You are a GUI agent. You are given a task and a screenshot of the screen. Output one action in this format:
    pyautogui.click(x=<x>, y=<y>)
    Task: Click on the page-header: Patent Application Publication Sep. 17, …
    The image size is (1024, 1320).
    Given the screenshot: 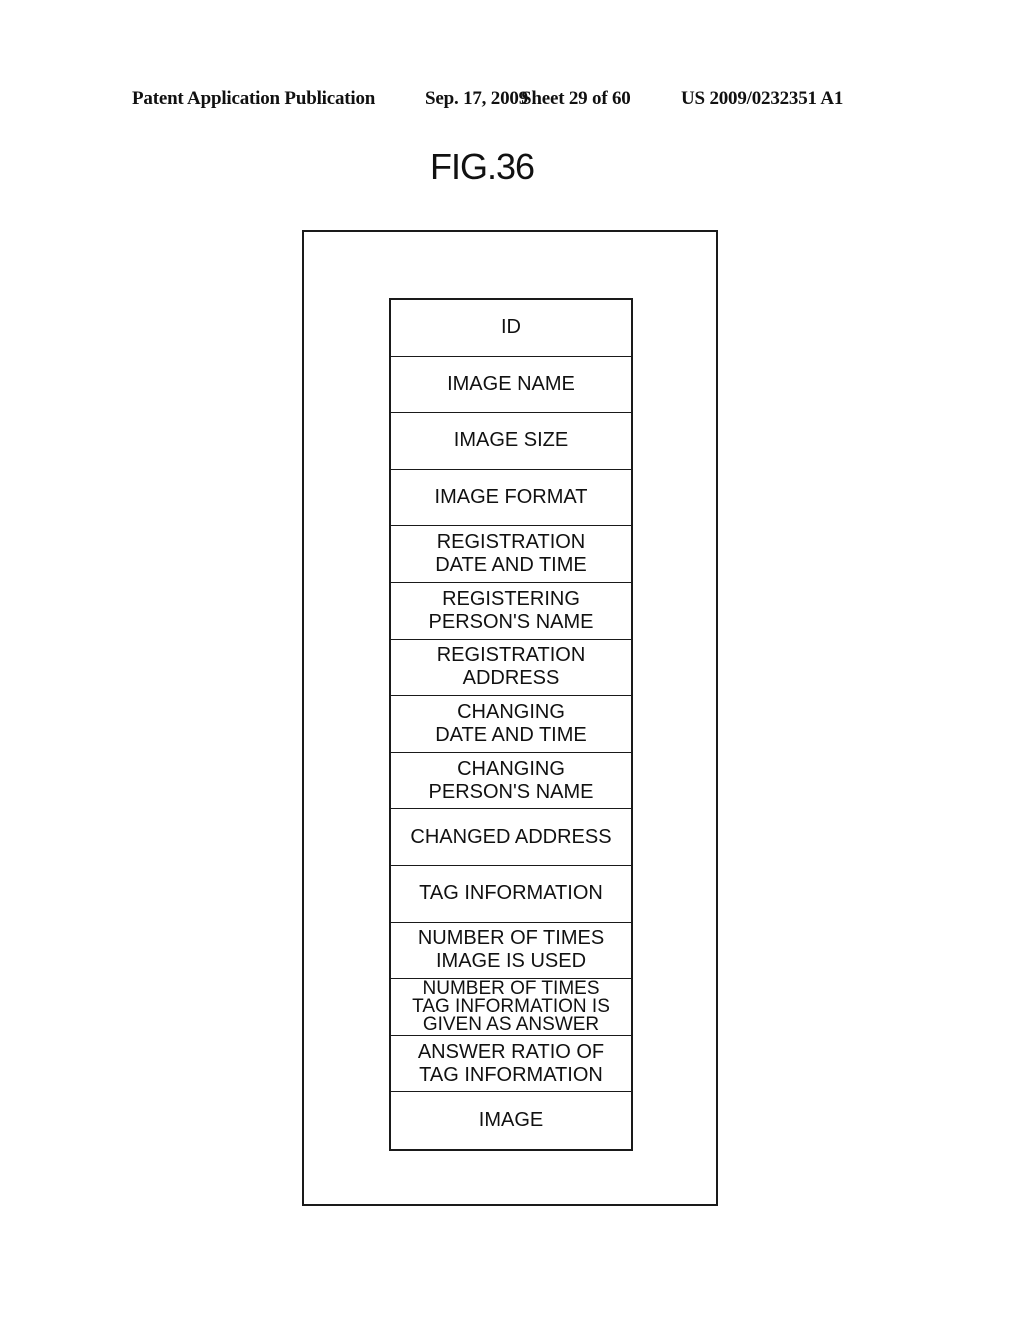 What is the action you would take?
    pyautogui.click(x=512, y=102)
    